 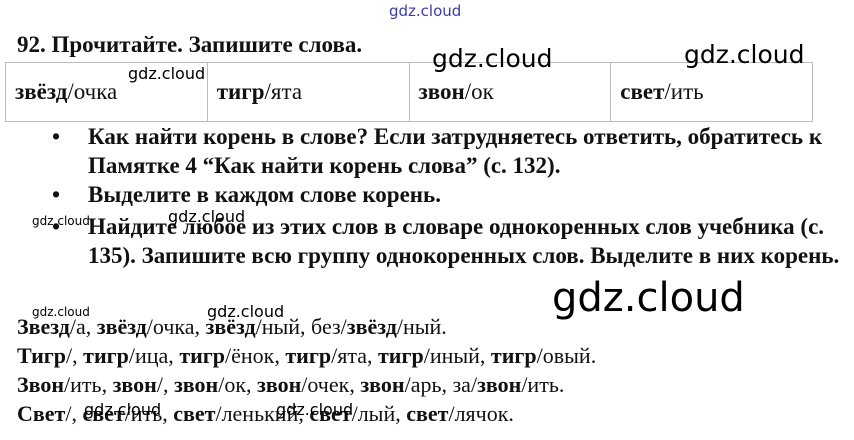 What do you see at coordinates (238, 384) in the screenshot?
I see `word-segment: /ок,` at bounding box center [238, 384].